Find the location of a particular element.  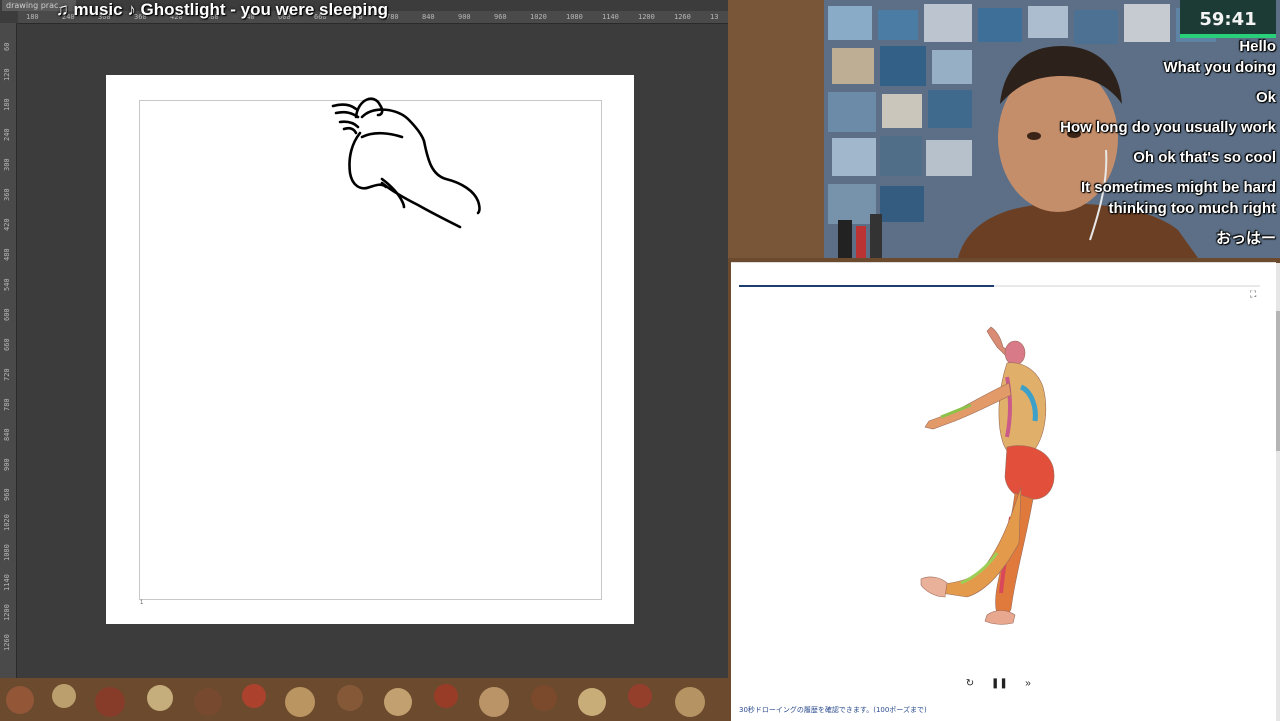

chat-message: Hello is located at coordinates (1257, 46).